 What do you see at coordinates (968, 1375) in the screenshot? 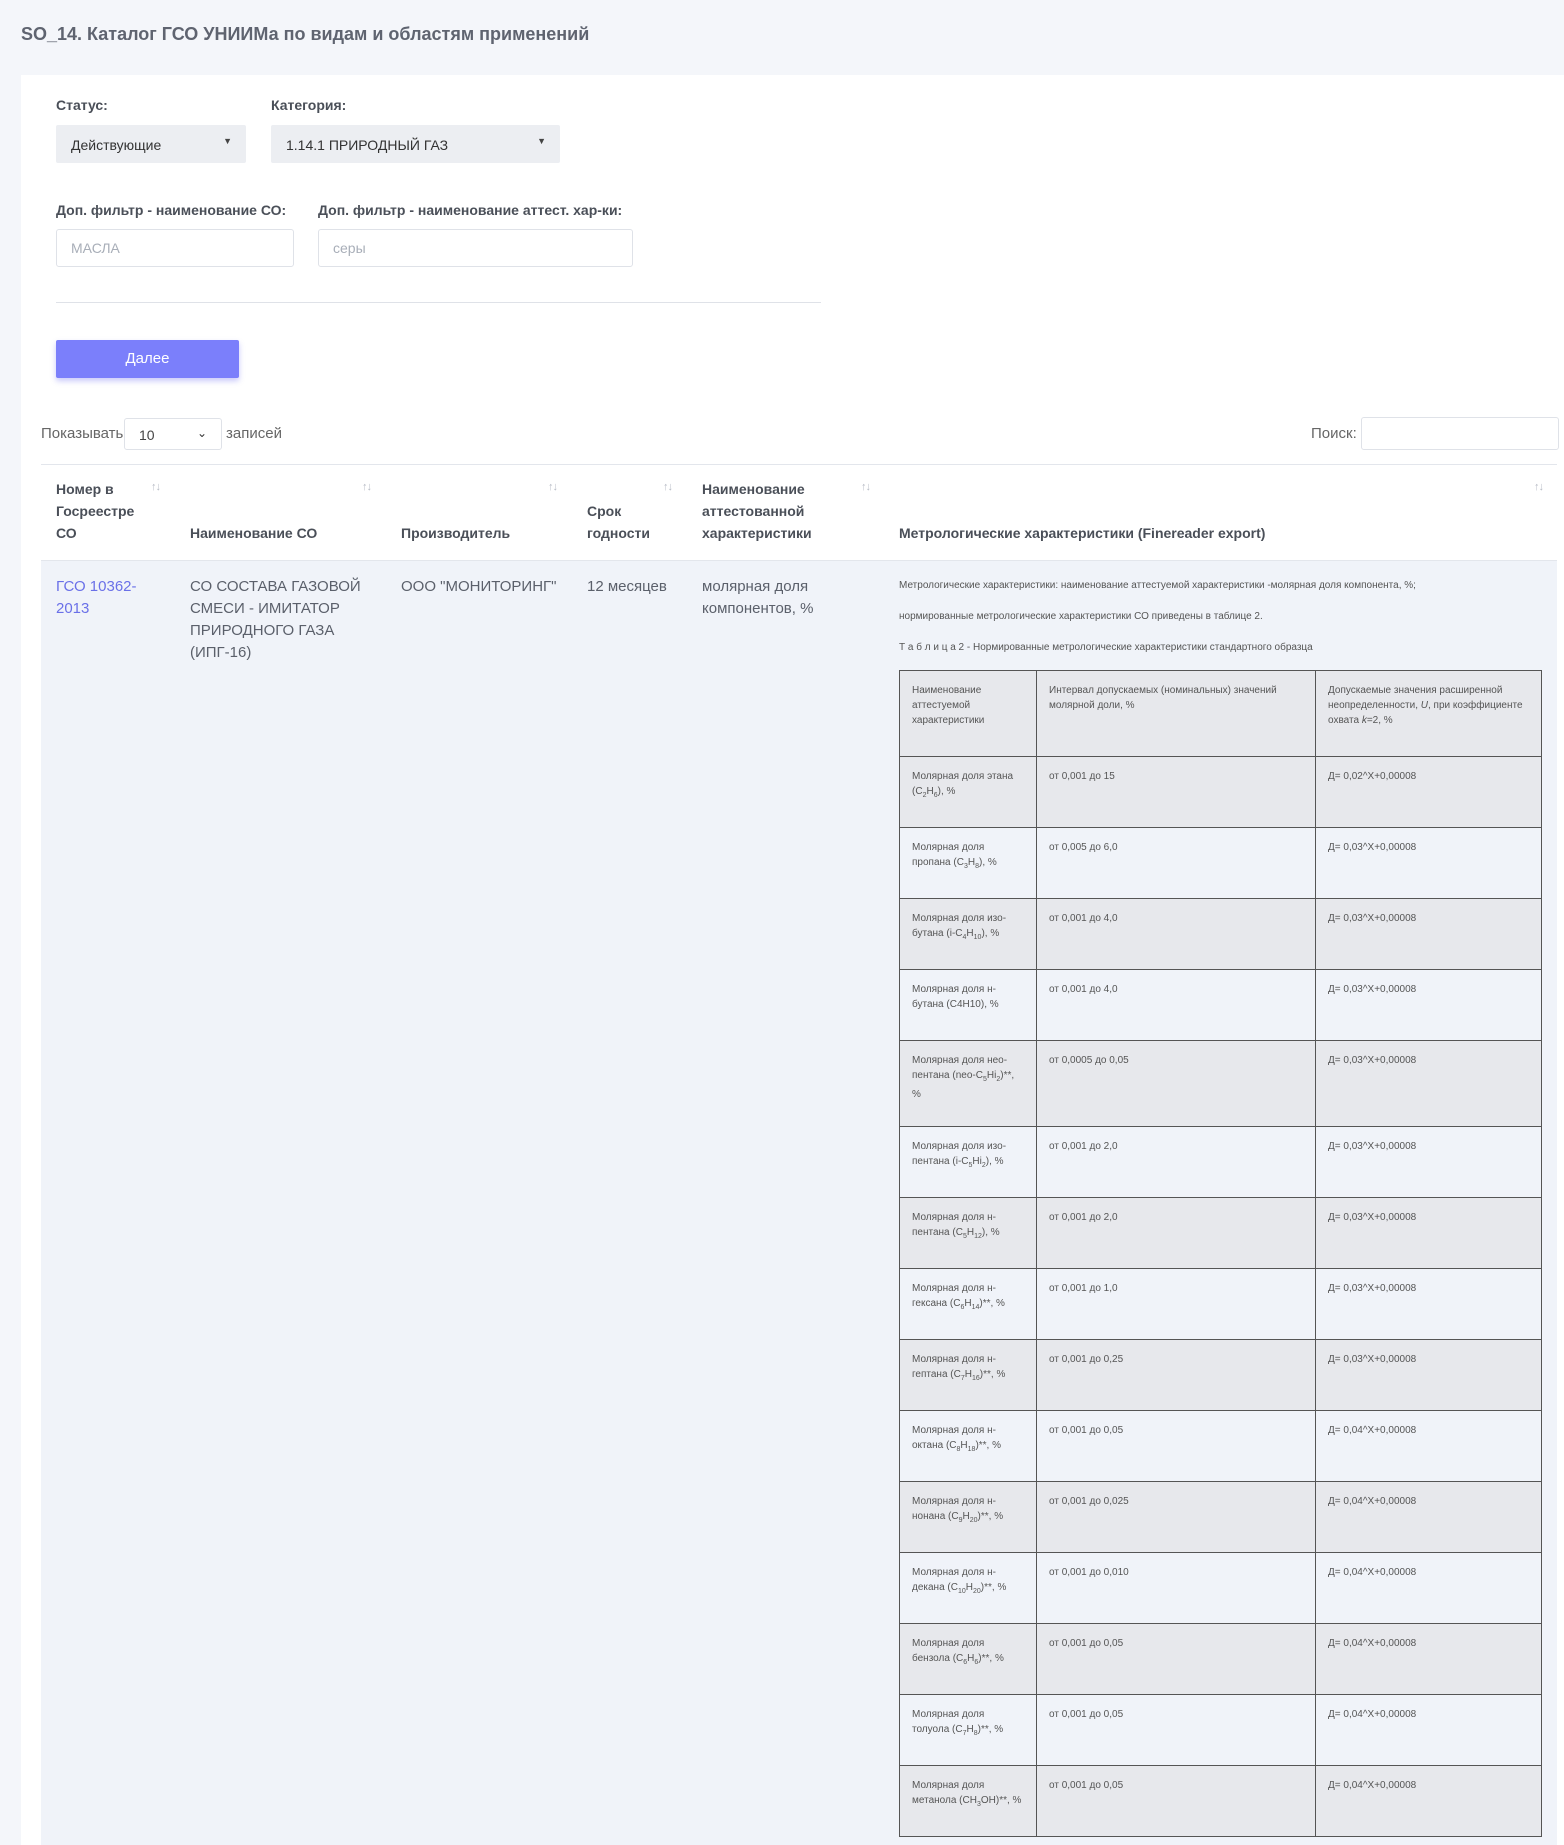
I see `metrology-name-cell: Молярная доля н-гептана (C7H16)**, %` at bounding box center [968, 1375].